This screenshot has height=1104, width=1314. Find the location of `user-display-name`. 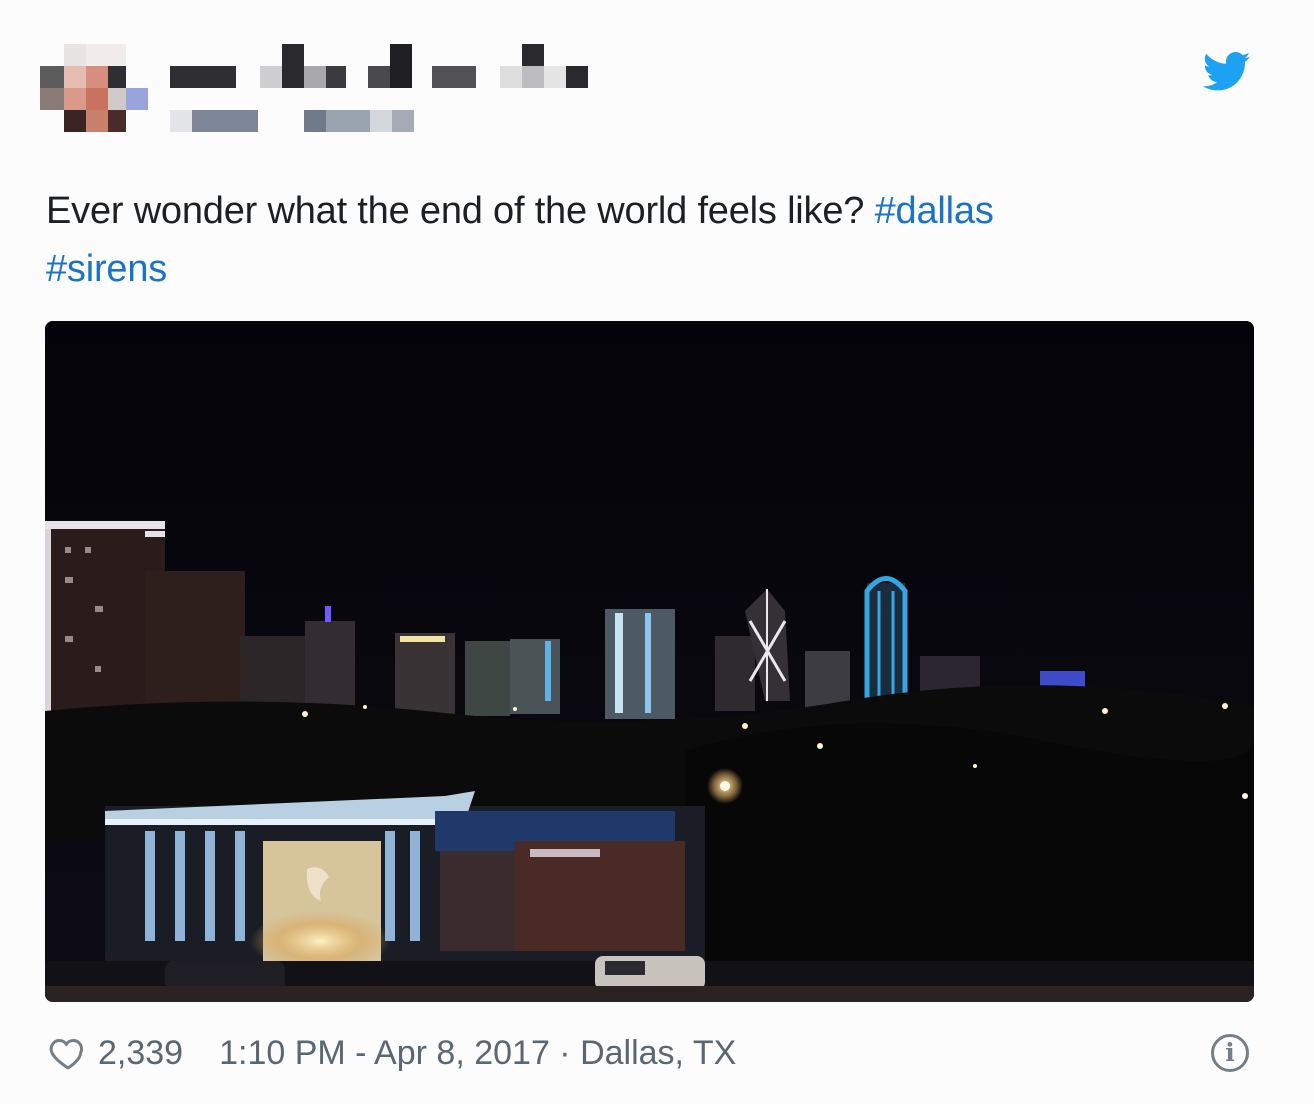

user-display-name is located at coordinates (380, 67).